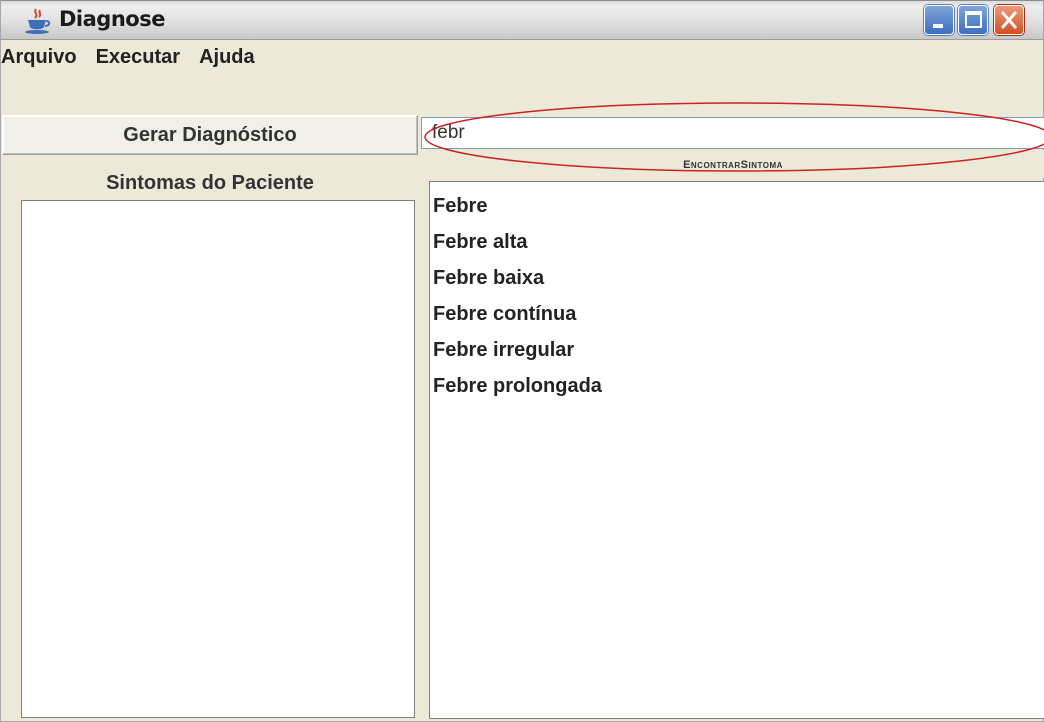 The height and width of the screenshot is (722, 1044). What do you see at coordinates (231, 57) in the screenshot?
I see `menu-ajuda: Ajuda` at bounding box center [231, 57].